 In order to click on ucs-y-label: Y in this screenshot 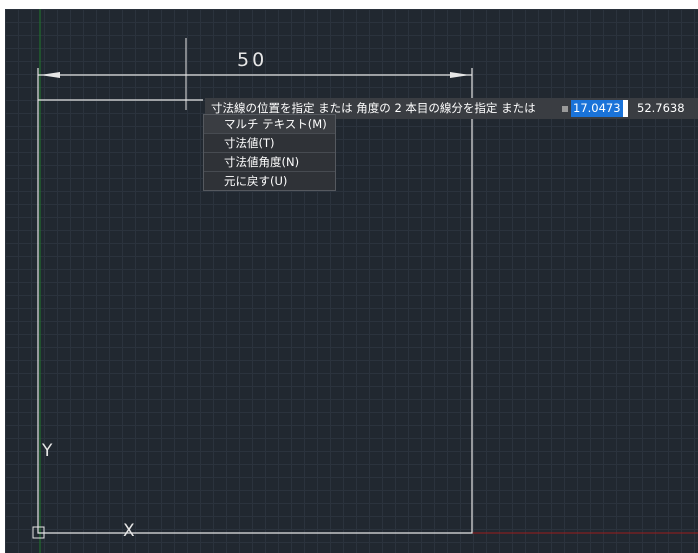, I will do `click(47, 451)`.